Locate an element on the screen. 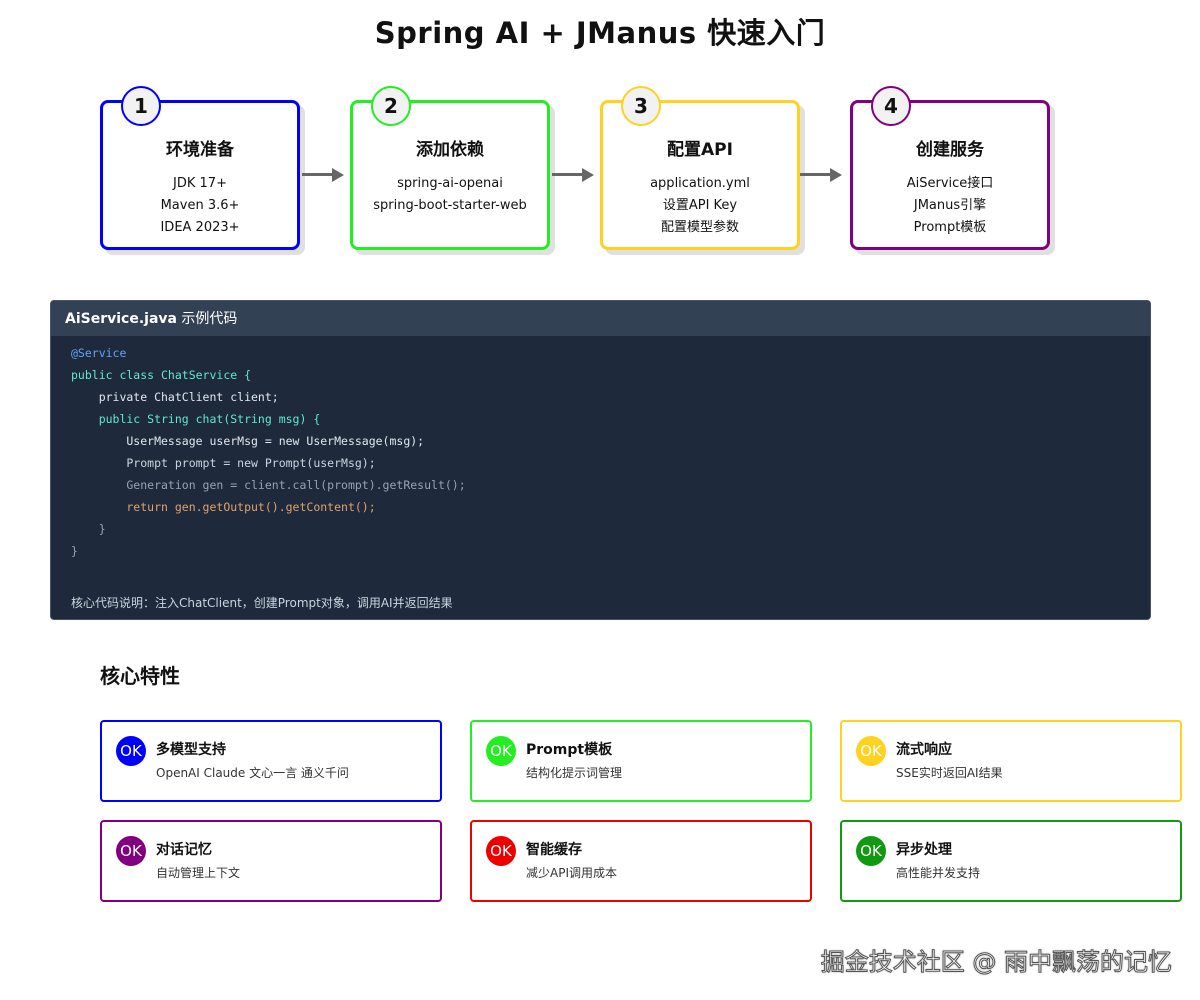  feature-card-6: OK 异步处理 高性能并发支持 is located at coordinates (1011, 861).